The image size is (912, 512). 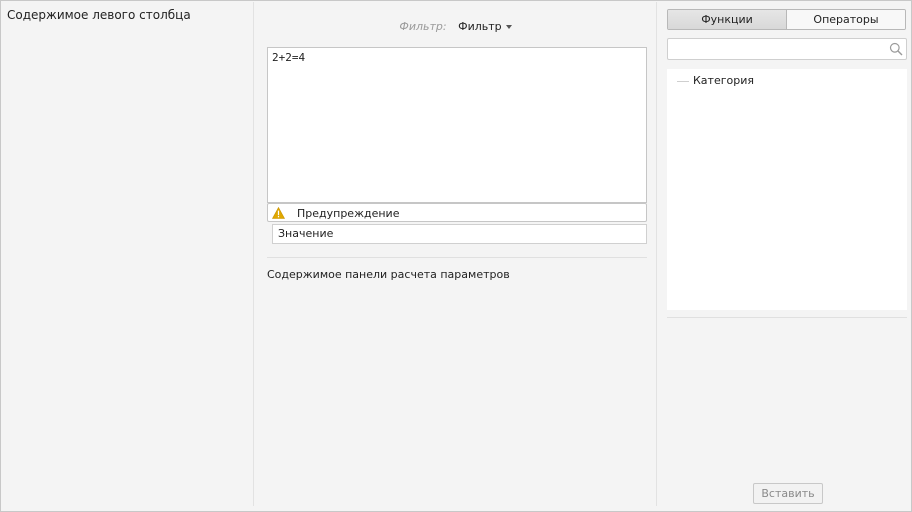 What do you see at coordinates (455, 28) in the screenshot?
I see `filter-row: Фильтр` at bounding box center [455, 28].